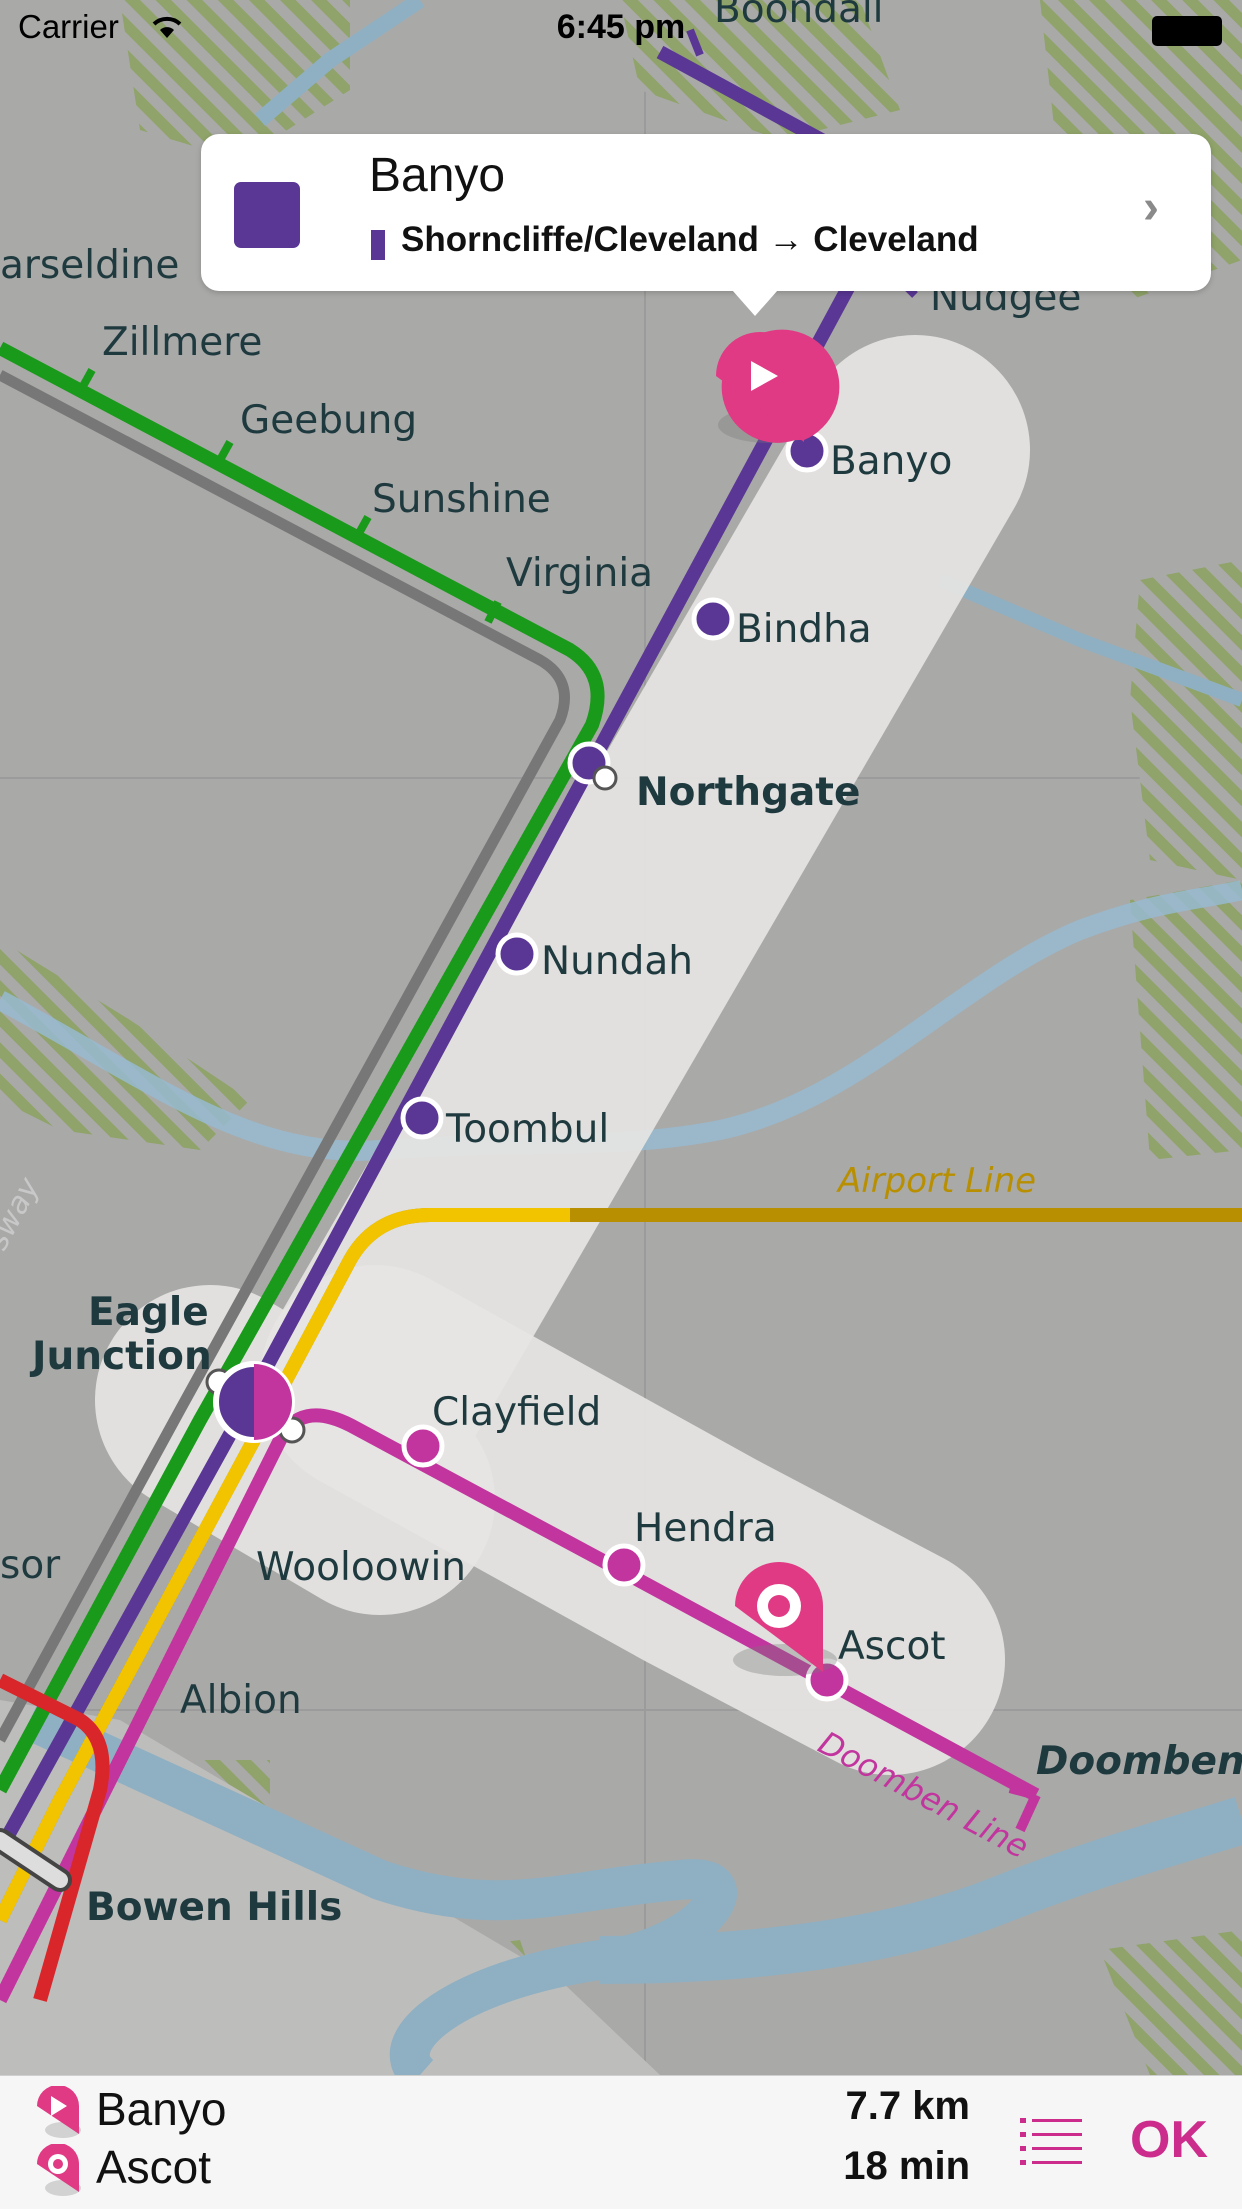 This screenshot has width=1242, height=2209. I want to click on station-label-eagle-junction-line1: Eagle, so click(148, 1312).